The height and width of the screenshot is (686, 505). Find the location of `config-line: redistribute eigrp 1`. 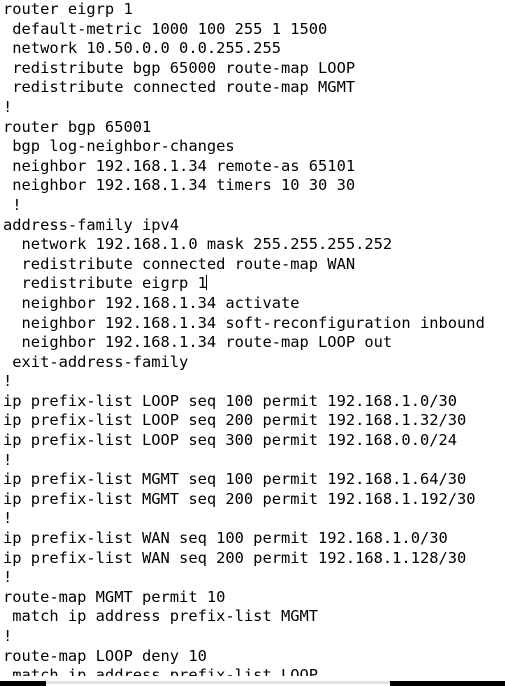

config-line: redistribute eigrp 1 is located at coordinates (105, 283).